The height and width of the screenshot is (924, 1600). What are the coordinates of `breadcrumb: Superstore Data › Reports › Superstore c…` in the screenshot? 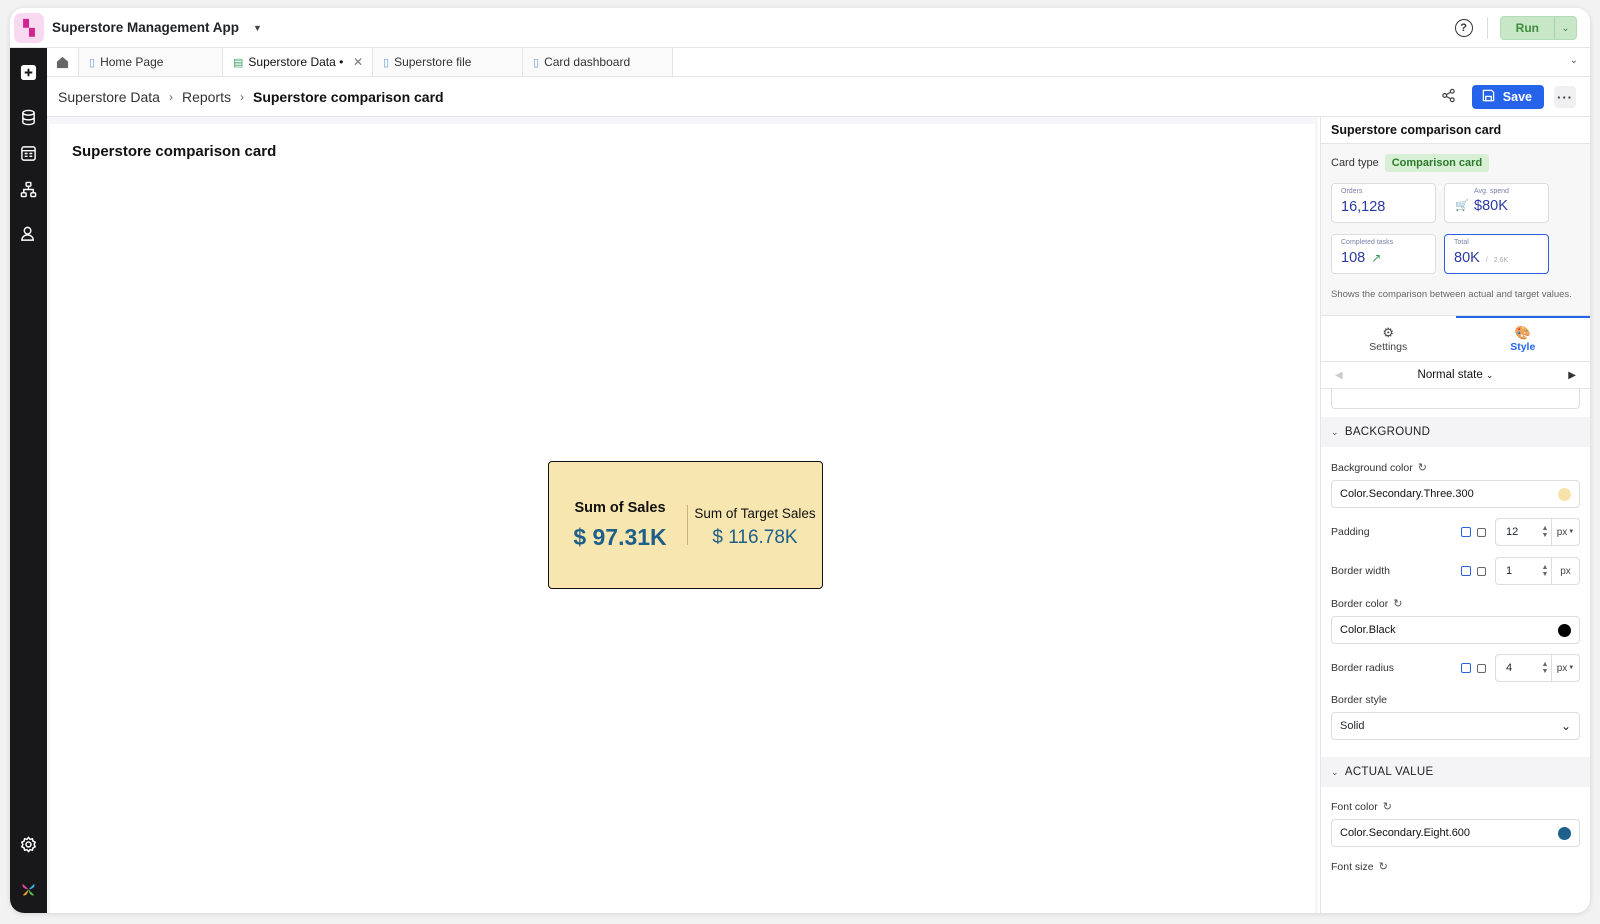 It's located at (818, 97).